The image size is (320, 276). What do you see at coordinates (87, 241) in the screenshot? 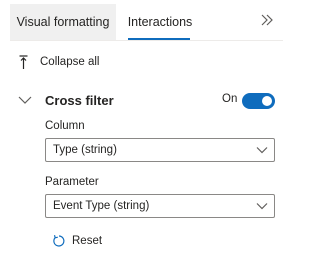
I see `reset-label: Reset` at bounding box center [87, 241].